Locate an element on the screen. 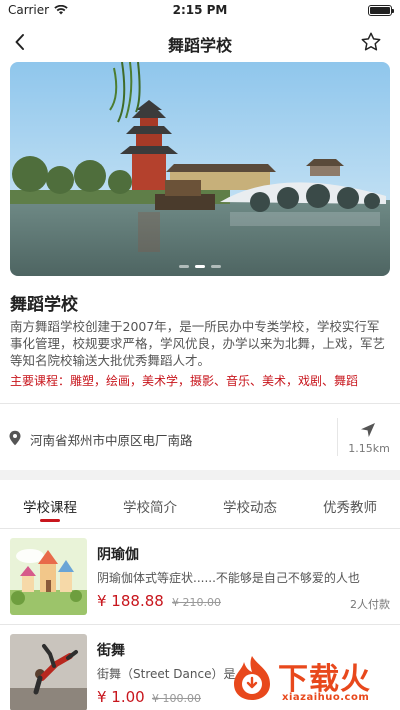 The height and width of the screenshot is (710, 400). course-name: 阴瑜伽 is located at coordinates (118, 555).